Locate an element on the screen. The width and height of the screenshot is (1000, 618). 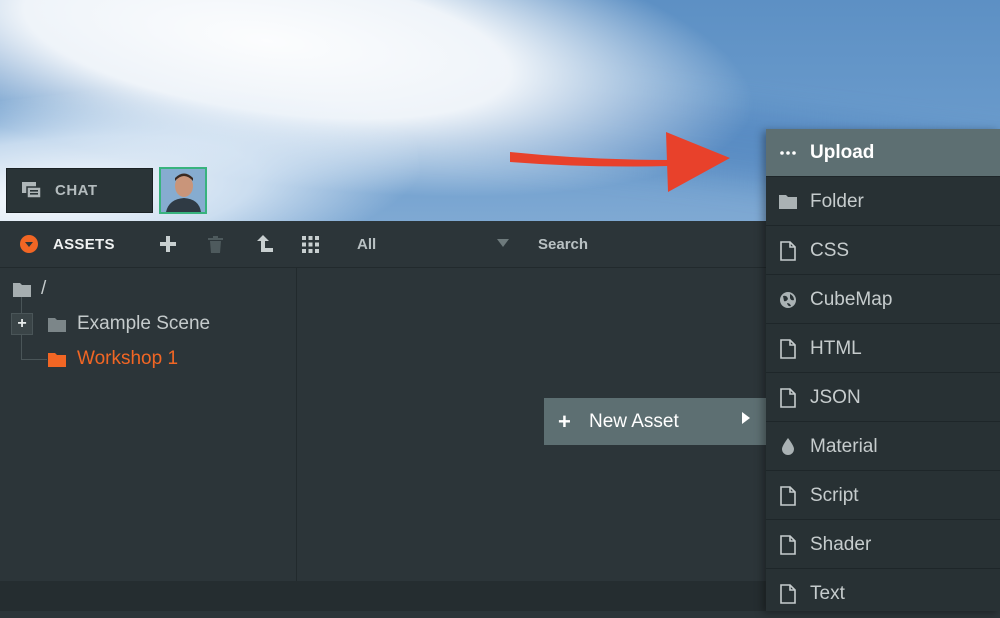
menu-item-label: HTML is located at coordinates (836, 348).